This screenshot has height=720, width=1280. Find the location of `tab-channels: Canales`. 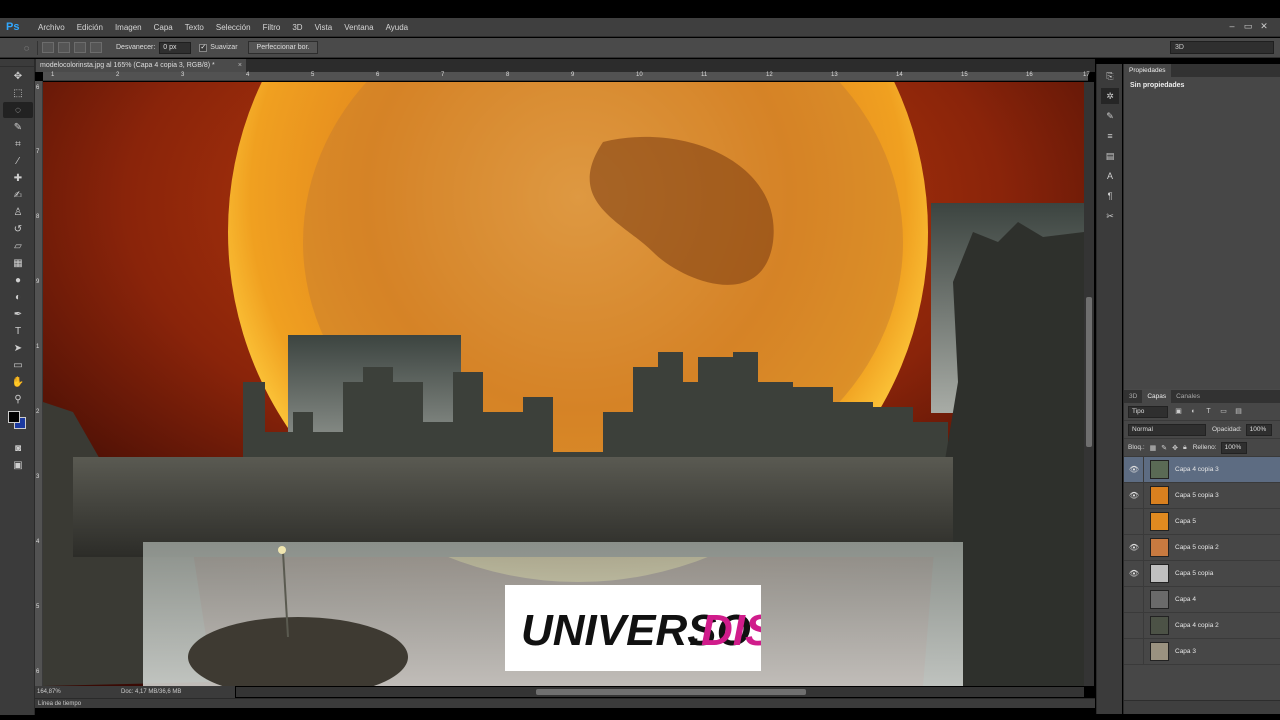

tab-channels: Canales is located at coordinates (1188, 396).